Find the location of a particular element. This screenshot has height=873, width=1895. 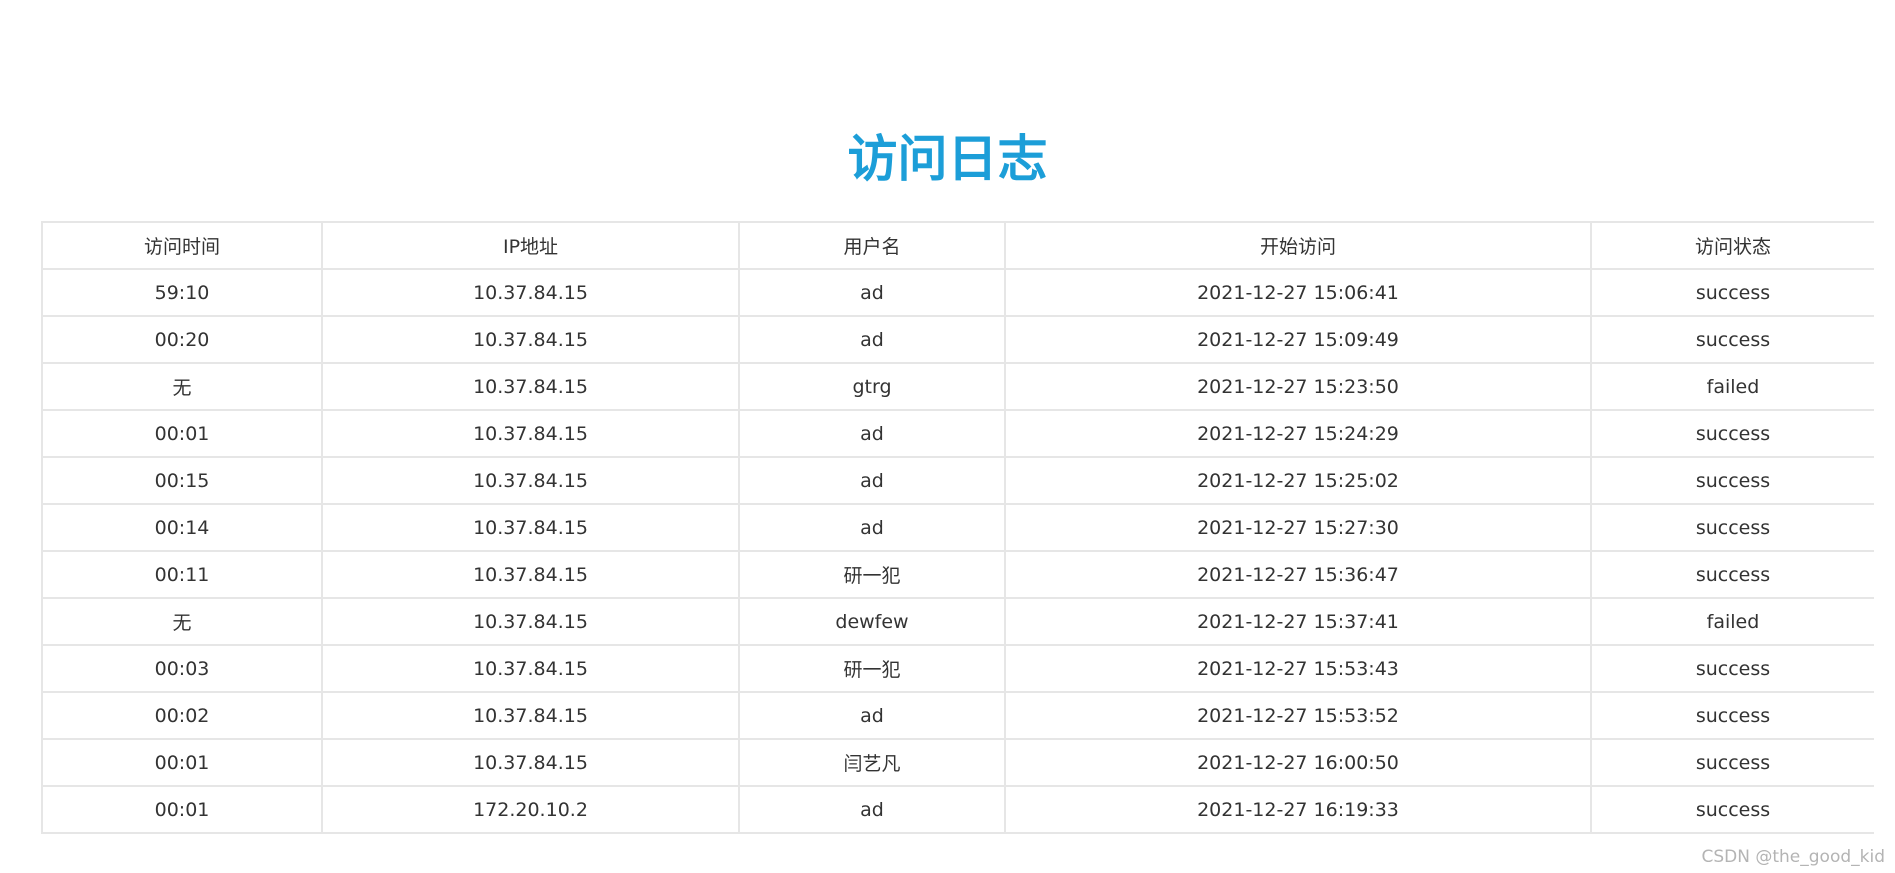

table-header-row: 访问时间 IP地址 用户名 开始访问 访问状态 is located at coordinates (957, 245).